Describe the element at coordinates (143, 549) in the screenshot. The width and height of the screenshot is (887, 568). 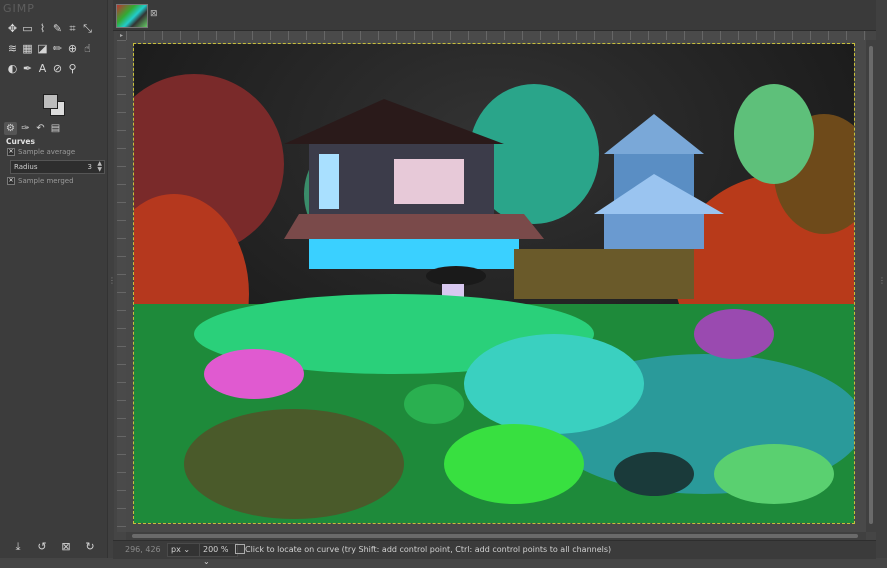
I see `pointer-coordinates: 296, 426` at that location.